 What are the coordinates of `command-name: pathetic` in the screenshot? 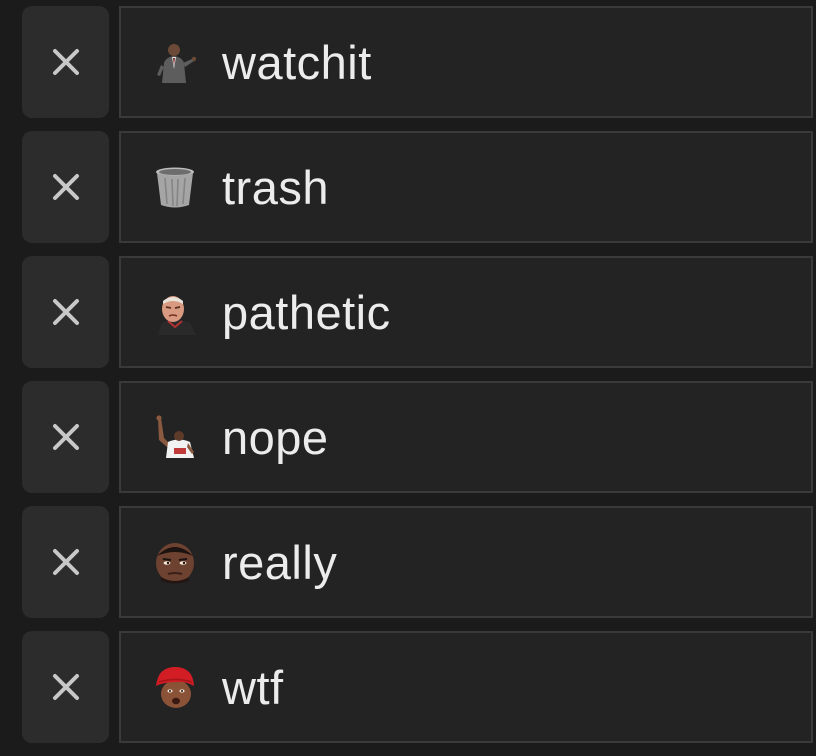 It's located at (306, 312).